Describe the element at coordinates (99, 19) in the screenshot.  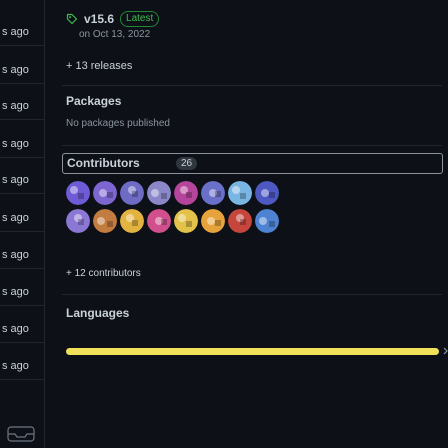
I see `release-tag: v15.6` at that location.